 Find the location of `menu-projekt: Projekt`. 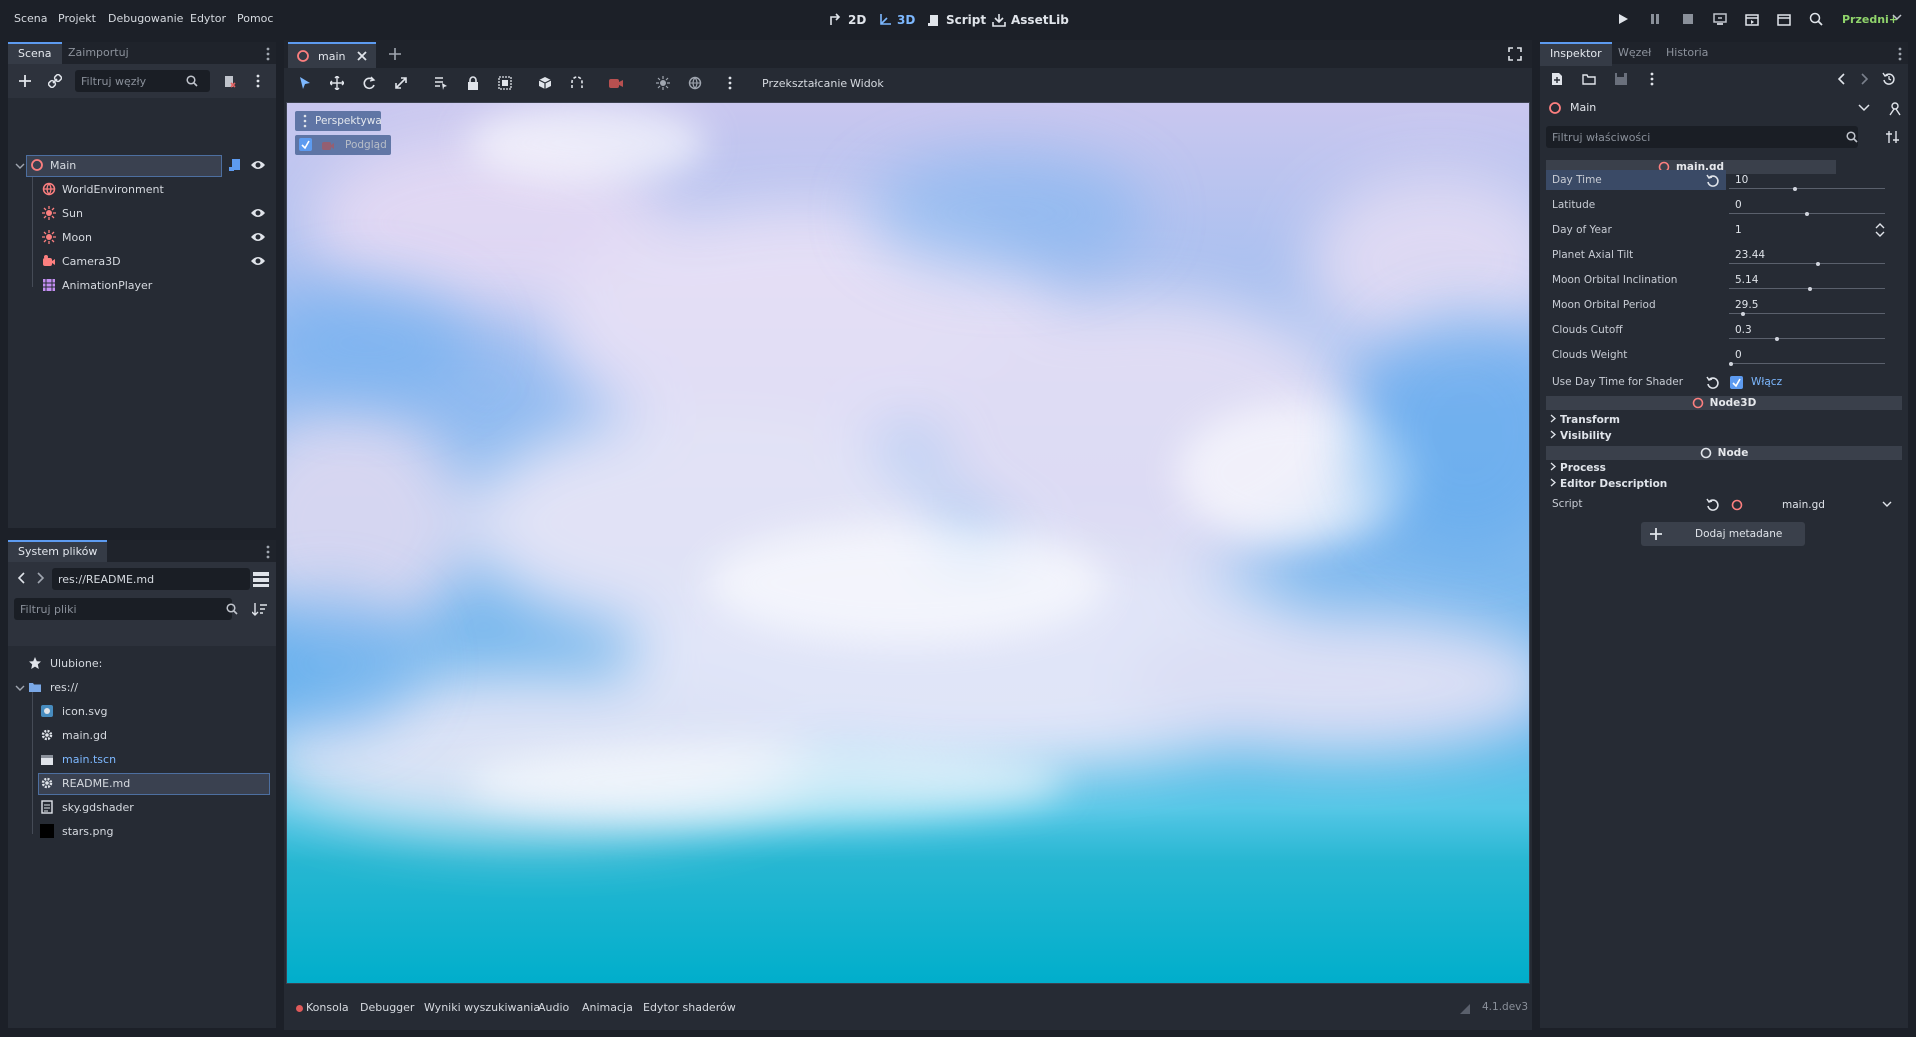

menu-projekt: Projekt is located at coordinates (77, 18).